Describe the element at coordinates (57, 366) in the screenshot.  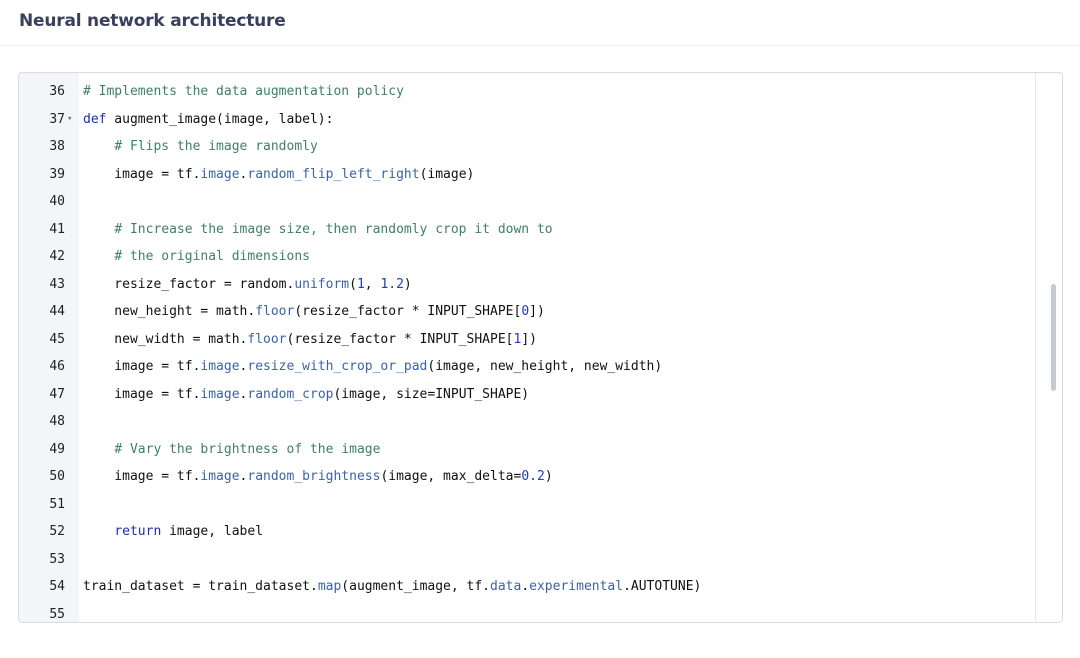
I see `line-number: 46` at that location.